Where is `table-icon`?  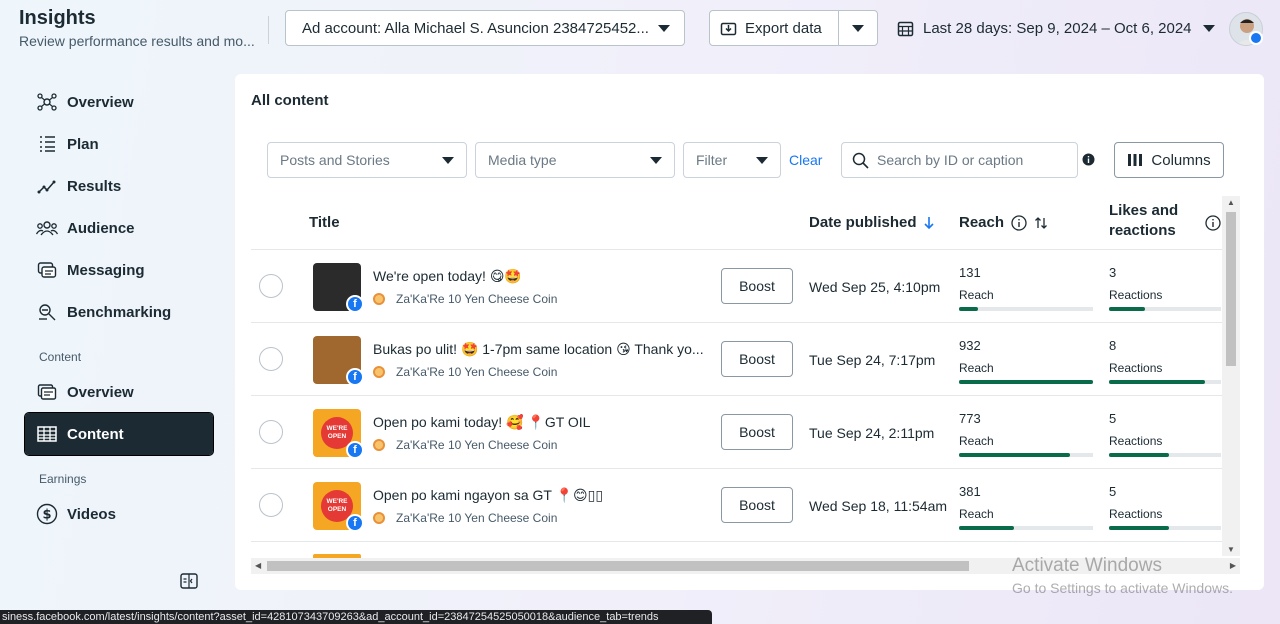
table-icon is located at coordinates (47, 434).